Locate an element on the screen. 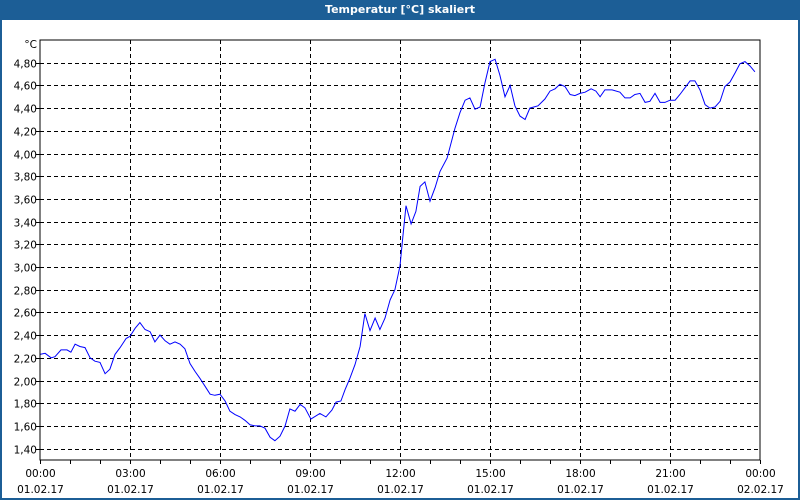 The image size is (800, 500). x-tick-time-label: 03:00 is located at coordinates (130, 474).